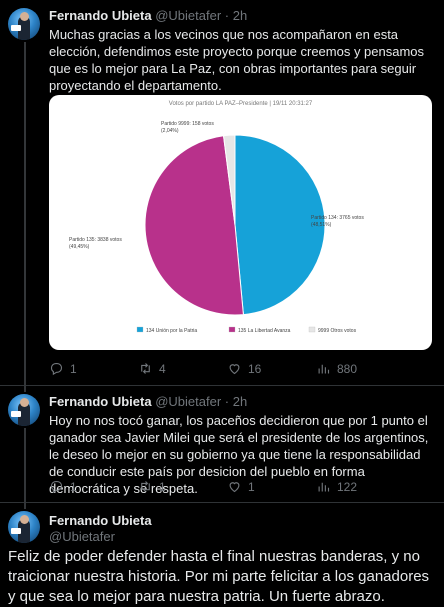 Image resolution: width=444 pixels, height=607 pixels. I want to click on slice-label: Partido 9999: 158 votos, so click(187, 124).